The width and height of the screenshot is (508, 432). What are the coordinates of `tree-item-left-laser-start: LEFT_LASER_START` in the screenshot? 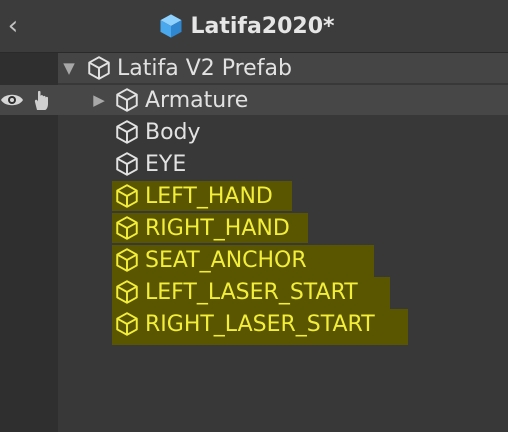 It's located at (236, 292).